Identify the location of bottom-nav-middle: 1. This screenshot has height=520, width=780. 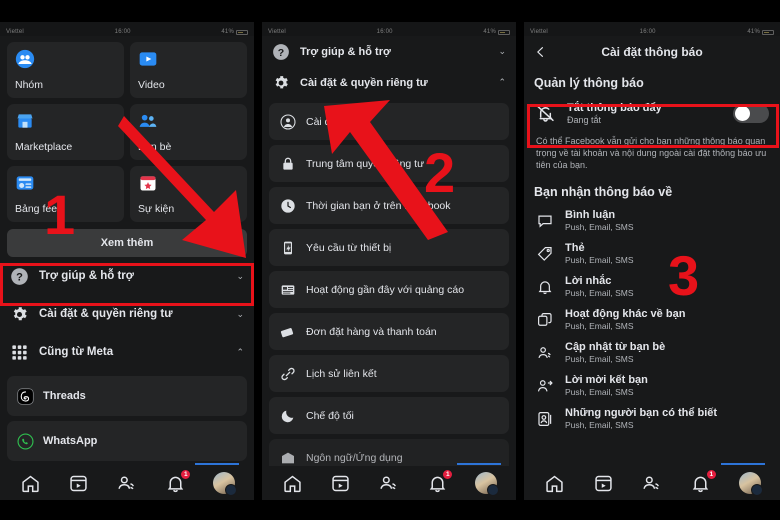
(389, 481).